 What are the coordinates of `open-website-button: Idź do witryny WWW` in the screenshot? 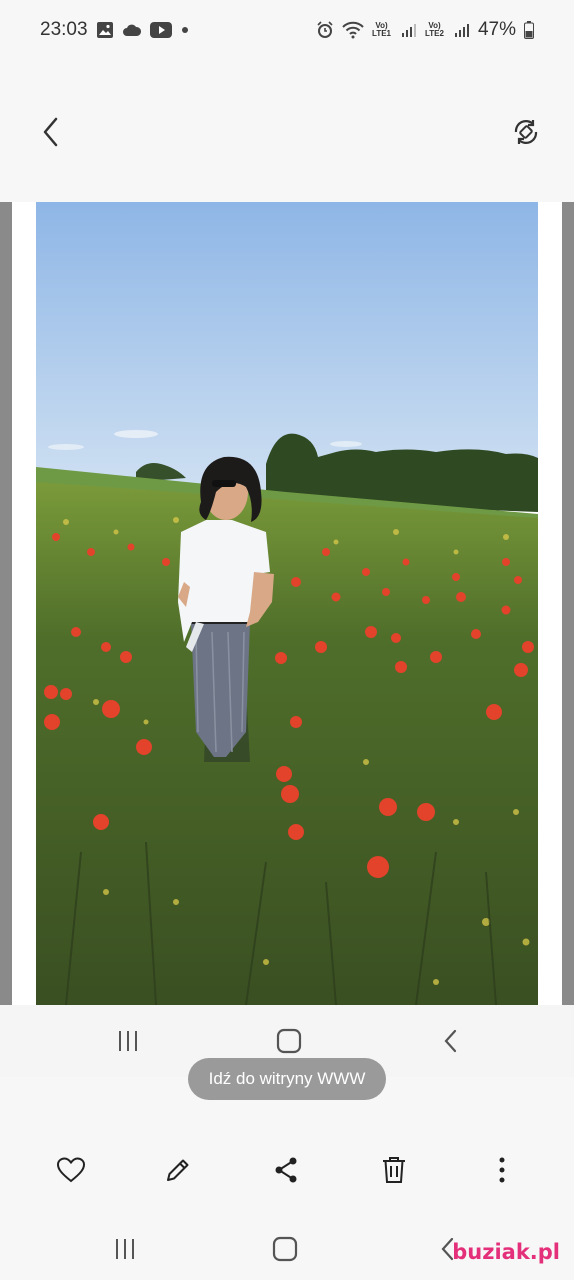 It's located at (287, 1079).